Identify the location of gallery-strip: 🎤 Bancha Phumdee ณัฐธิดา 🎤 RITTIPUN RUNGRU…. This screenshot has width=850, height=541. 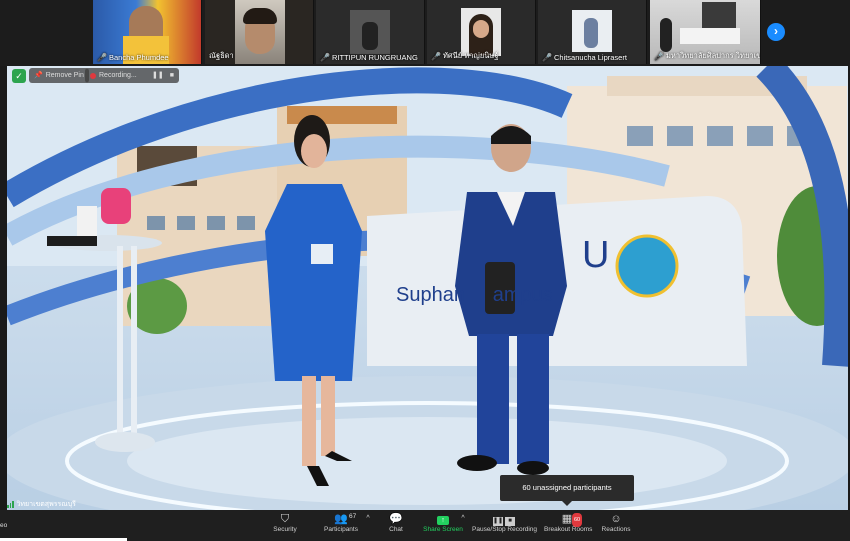
(425, 33).